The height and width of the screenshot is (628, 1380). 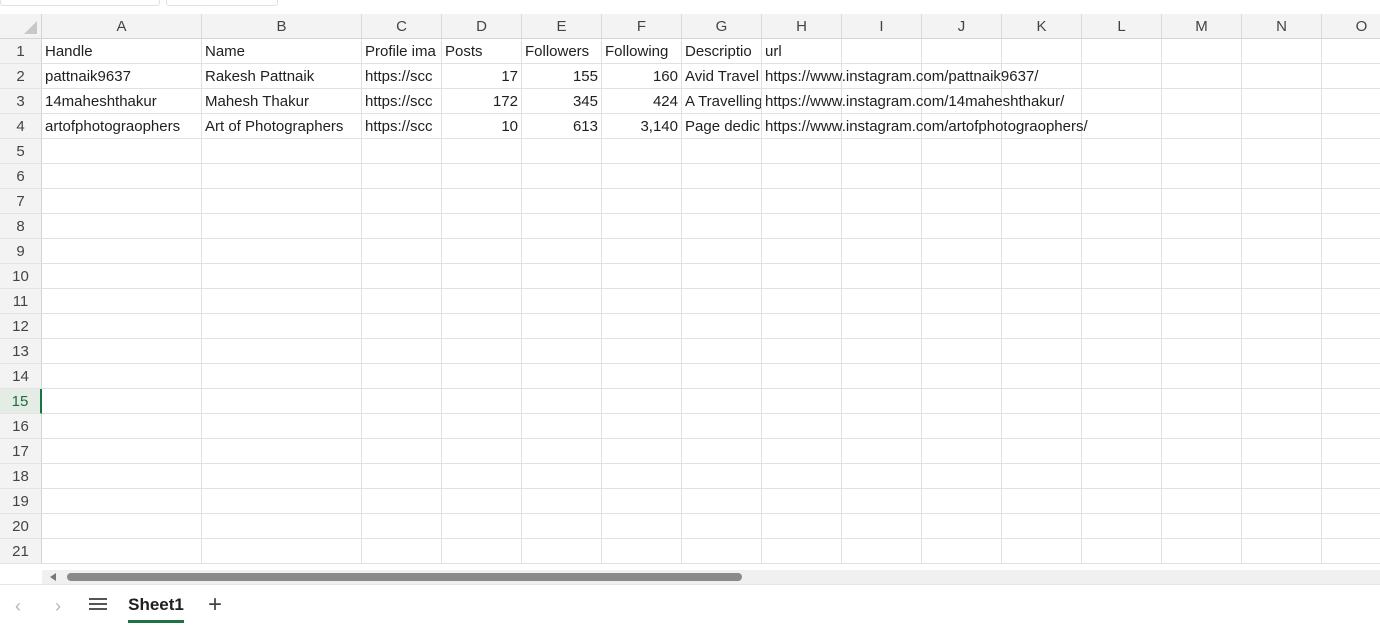 I want to click on cell-m6, so click(x=1202, y=176).